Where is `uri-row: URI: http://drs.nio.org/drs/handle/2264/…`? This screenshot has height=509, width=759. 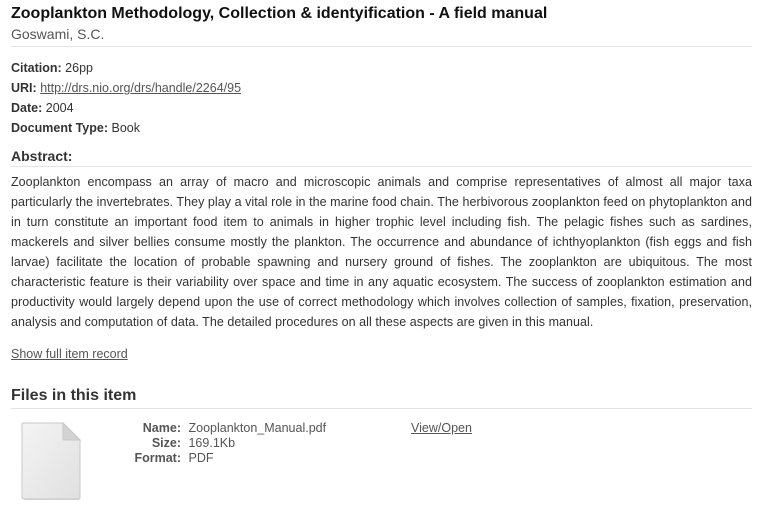 uri-row: URI: http://drs.nio.org/drs/handle/2264/… is located at coordinates (381, 88).